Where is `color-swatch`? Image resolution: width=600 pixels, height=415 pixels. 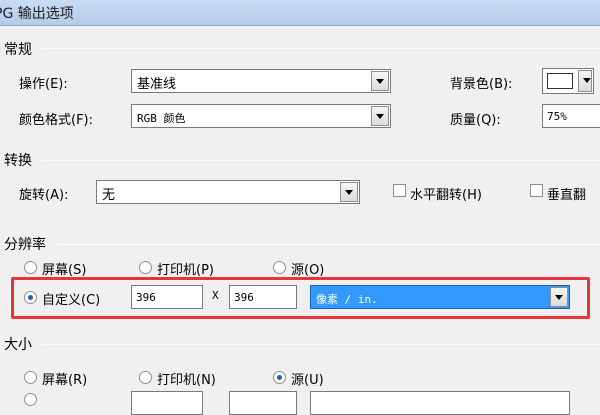 color-swatch is located at coordinates (560, 81).